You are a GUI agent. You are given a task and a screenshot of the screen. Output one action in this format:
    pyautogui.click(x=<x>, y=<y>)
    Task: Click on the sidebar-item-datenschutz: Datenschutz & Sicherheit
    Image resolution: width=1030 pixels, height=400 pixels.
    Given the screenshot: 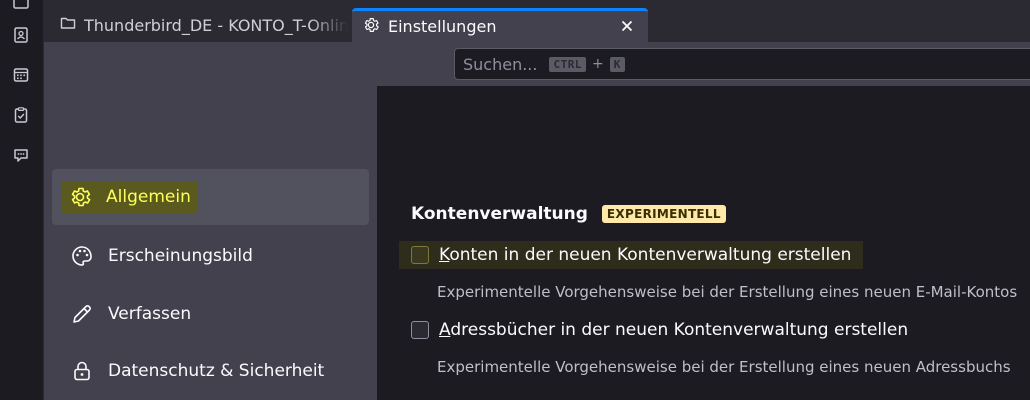 What is the action you would take?
    pyautogui.click(x=210, y=371)
    